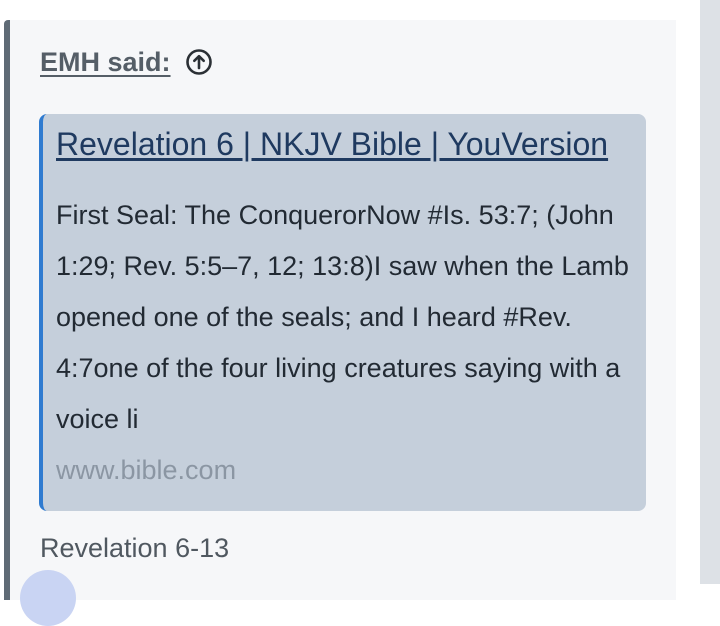 The height and width of the screenshot is (626, 720). What do you see at coordinates (48, 598) in the screenshot?
I see `avatar` at bounding box center [48, 598].